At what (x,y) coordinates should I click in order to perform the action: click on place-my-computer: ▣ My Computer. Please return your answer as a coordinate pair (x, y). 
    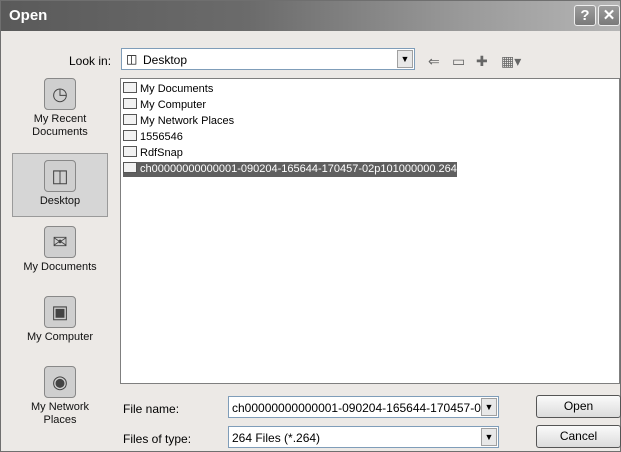
    Looking at the image, I should click on (60, 321).